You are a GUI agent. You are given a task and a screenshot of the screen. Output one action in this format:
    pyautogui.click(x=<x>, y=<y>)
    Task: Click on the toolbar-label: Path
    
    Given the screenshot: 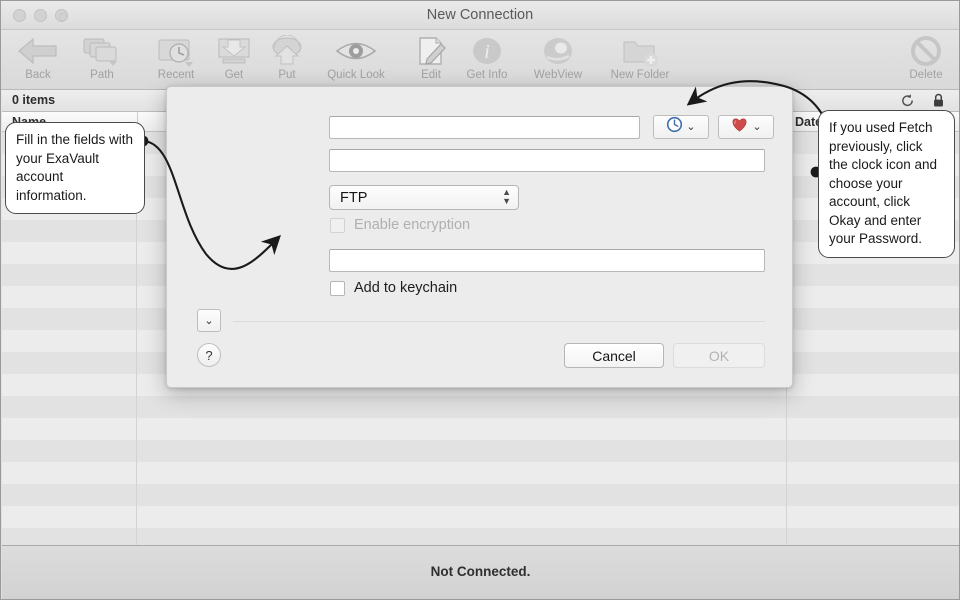 What is the action you would take?
    pyautogui.click(x=102, y=75)
    